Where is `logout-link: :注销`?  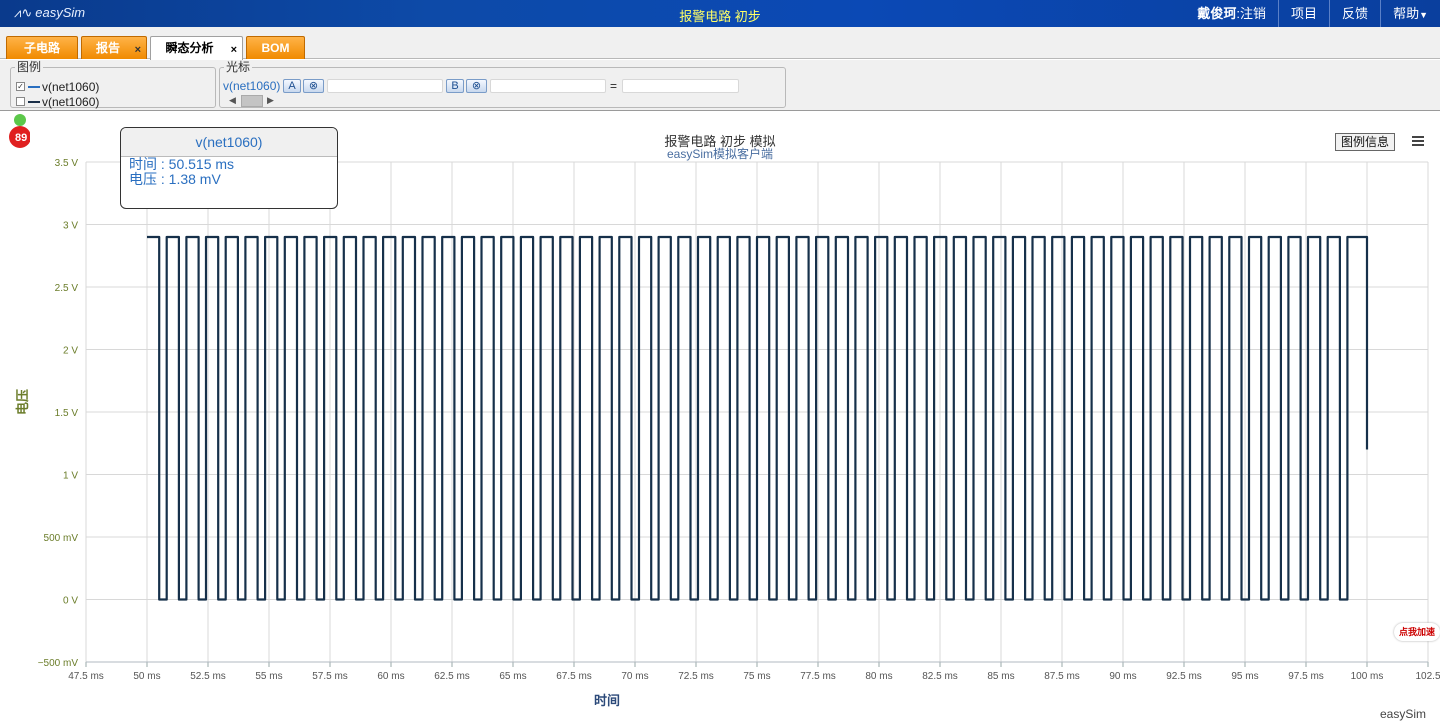 logout-link: :注销 is located at coordinates (1251, 13).